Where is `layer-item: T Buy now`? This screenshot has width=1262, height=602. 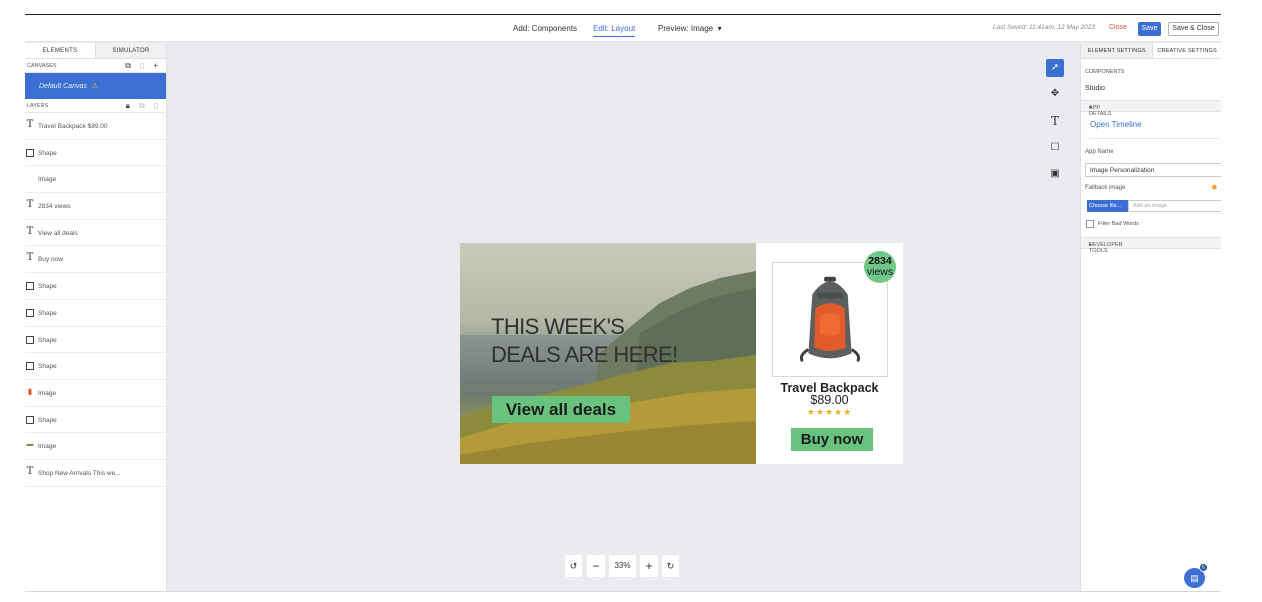
layer-item: T Buy now is located at coordinates (95, 260).